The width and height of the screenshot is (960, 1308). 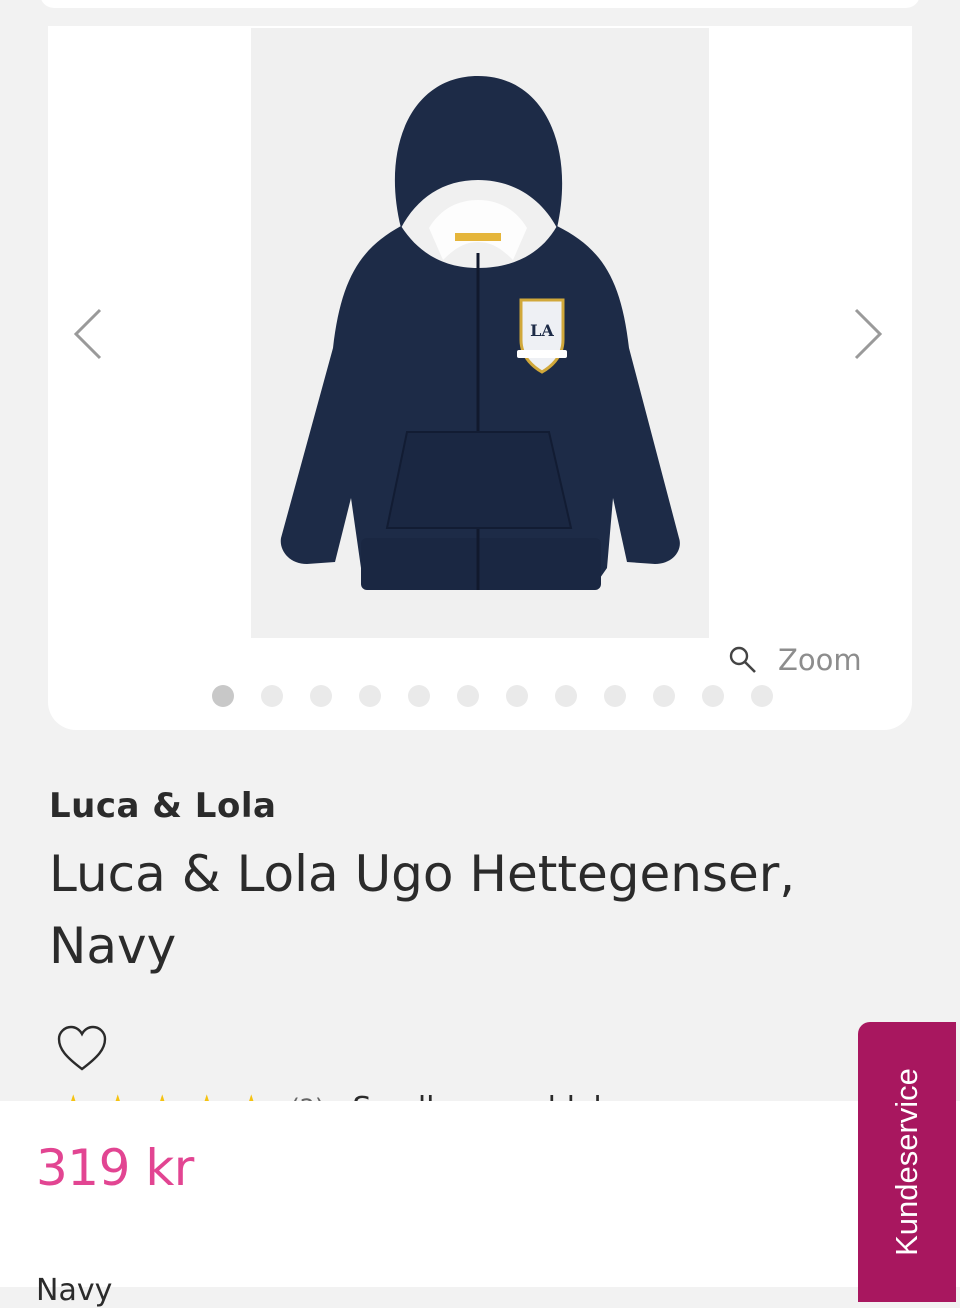 I want to click on magnifier-icon, so click(x=742, y=659).